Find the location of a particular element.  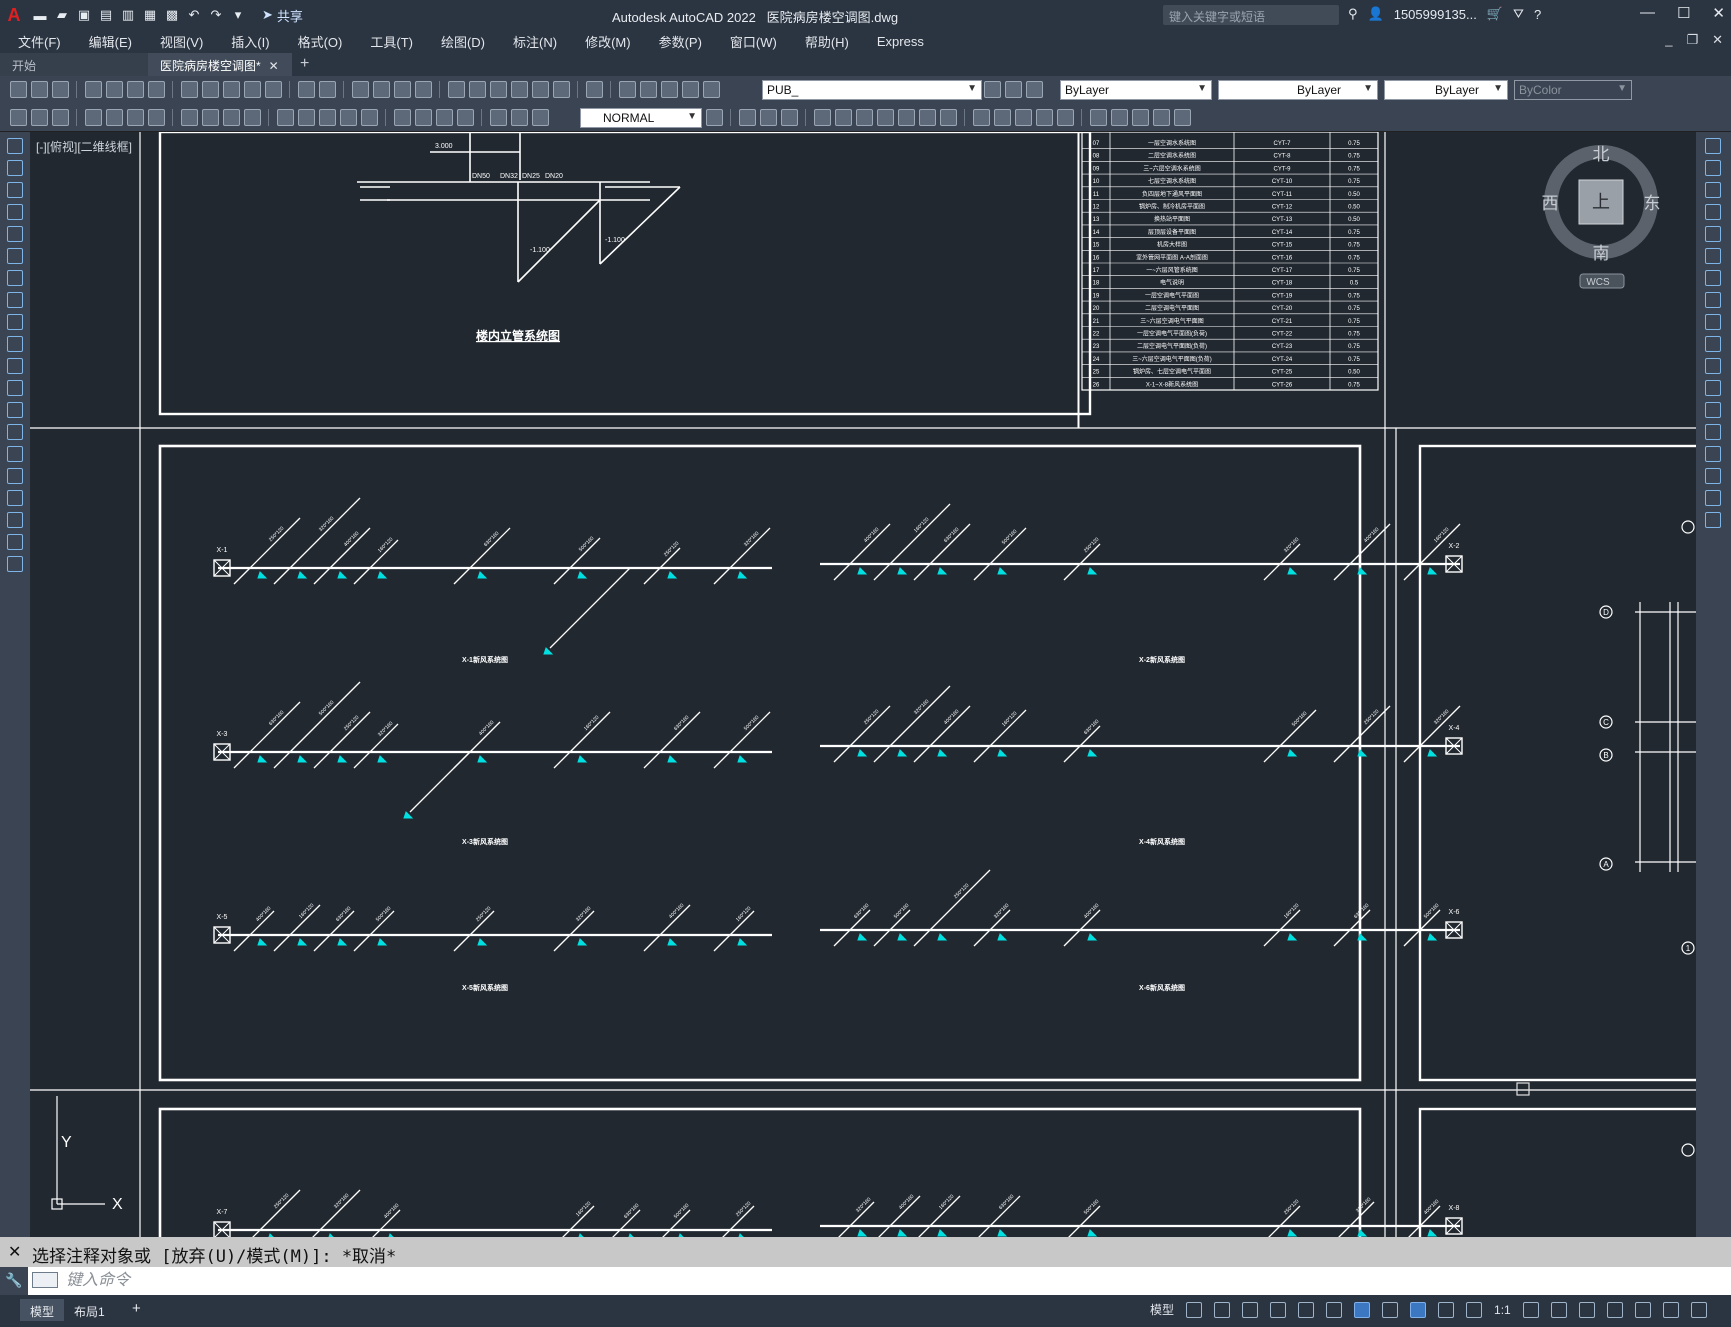

viewcube-east: 东 is located at coordinates (1652, 203).